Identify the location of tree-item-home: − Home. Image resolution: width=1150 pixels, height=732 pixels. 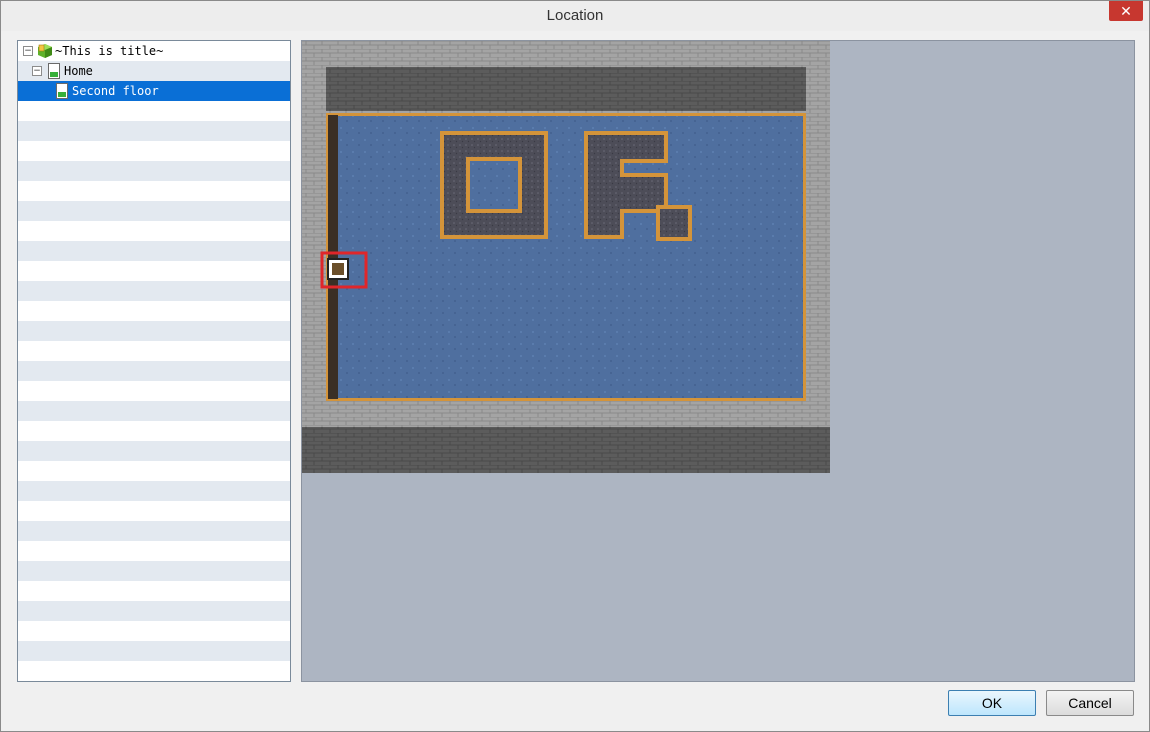
(154, 71).